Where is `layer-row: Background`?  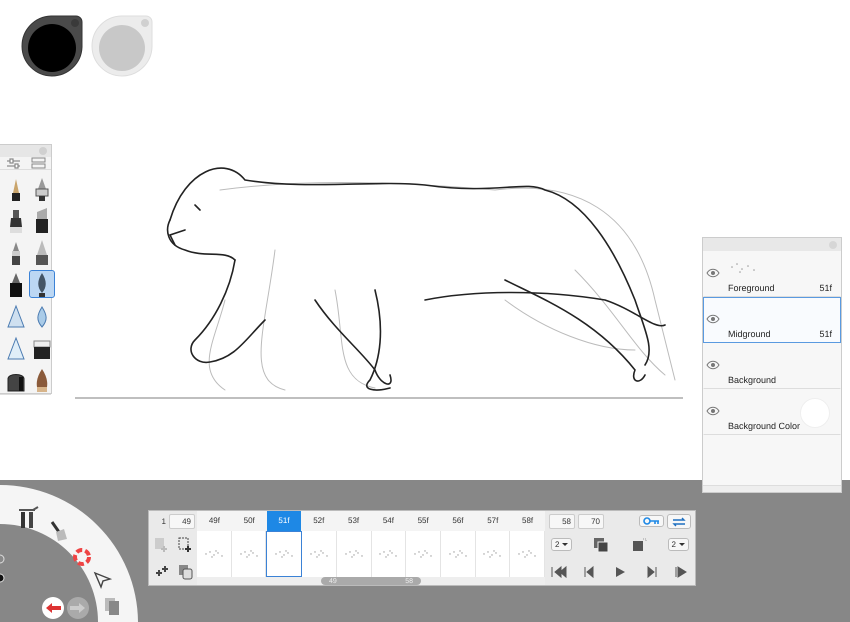
layer-row: Background is located at coordinates (772, 366).